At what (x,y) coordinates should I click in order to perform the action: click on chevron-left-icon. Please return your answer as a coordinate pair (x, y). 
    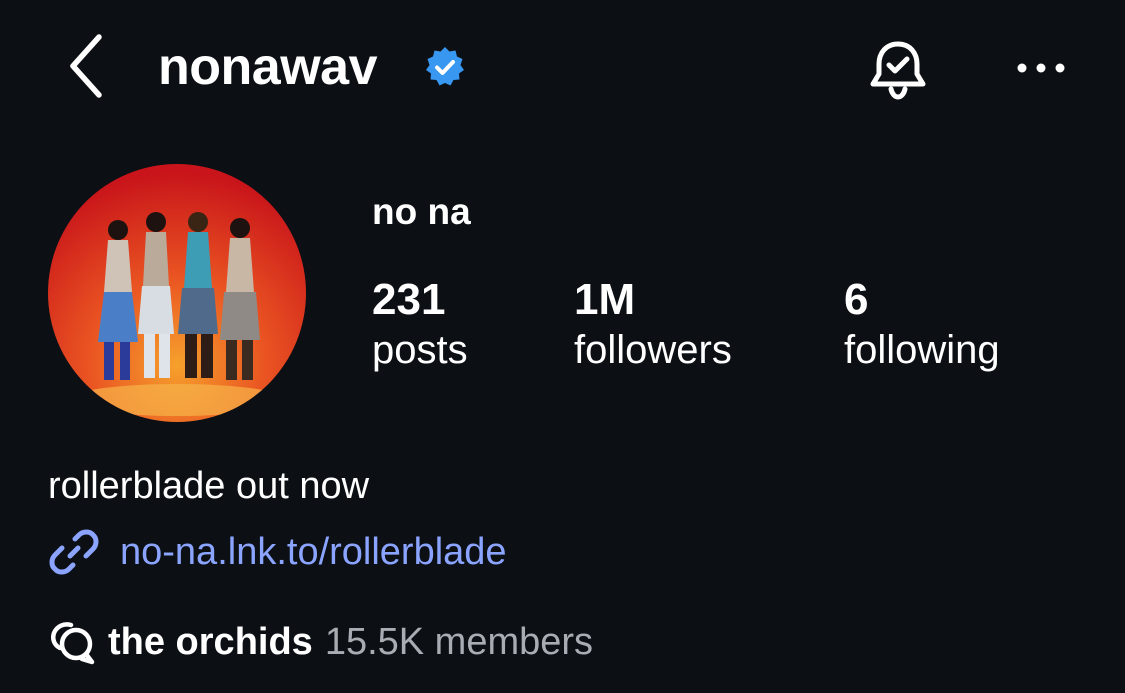
    Looking at the image, I should click on (86, 66).